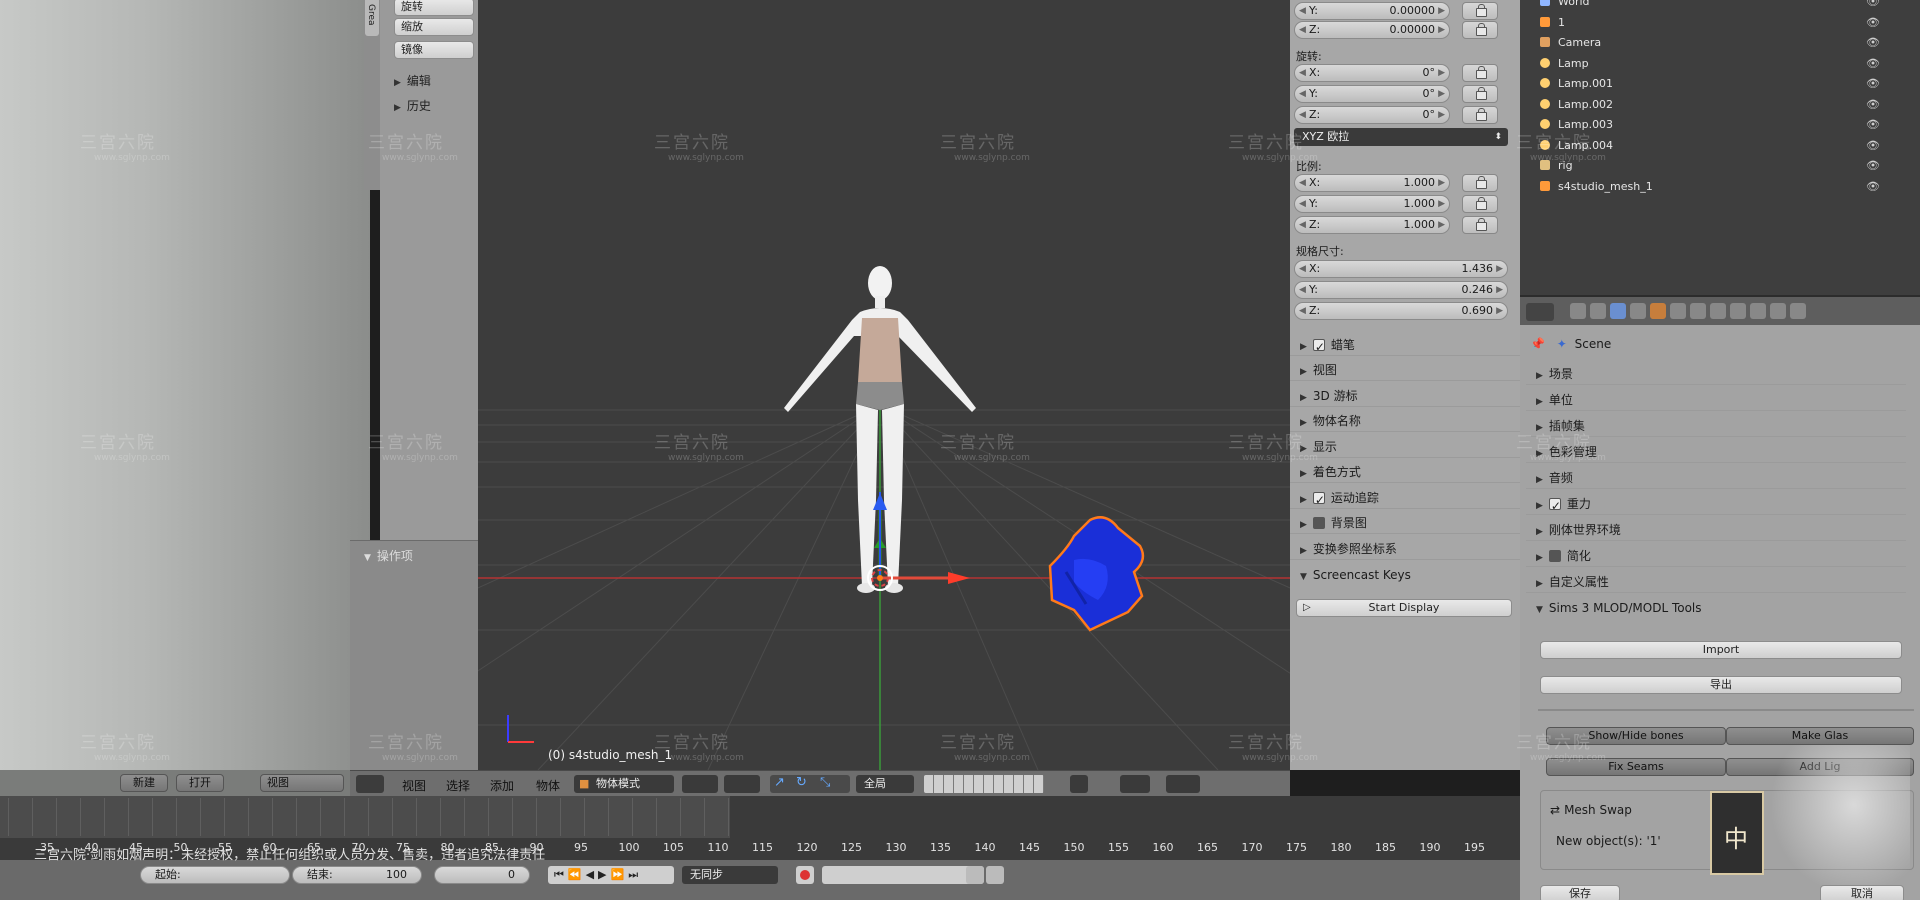  Describe the element at coordinates (611, 875) in the screenshot. I see `playback-controls: ⏮⏪◀▶⏩⏭` at that location.